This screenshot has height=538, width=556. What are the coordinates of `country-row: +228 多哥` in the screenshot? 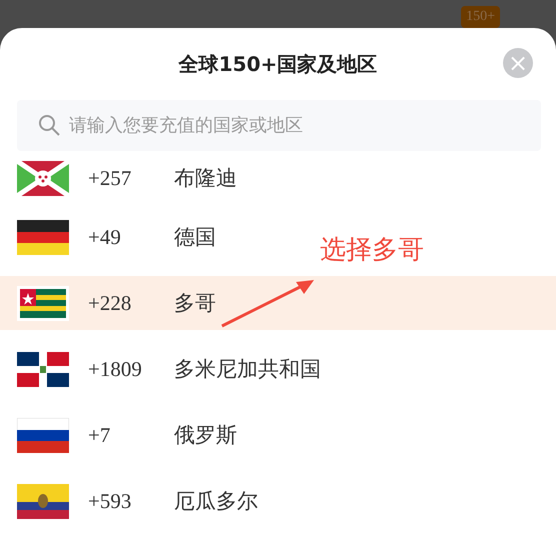 It's located at (278, 303).